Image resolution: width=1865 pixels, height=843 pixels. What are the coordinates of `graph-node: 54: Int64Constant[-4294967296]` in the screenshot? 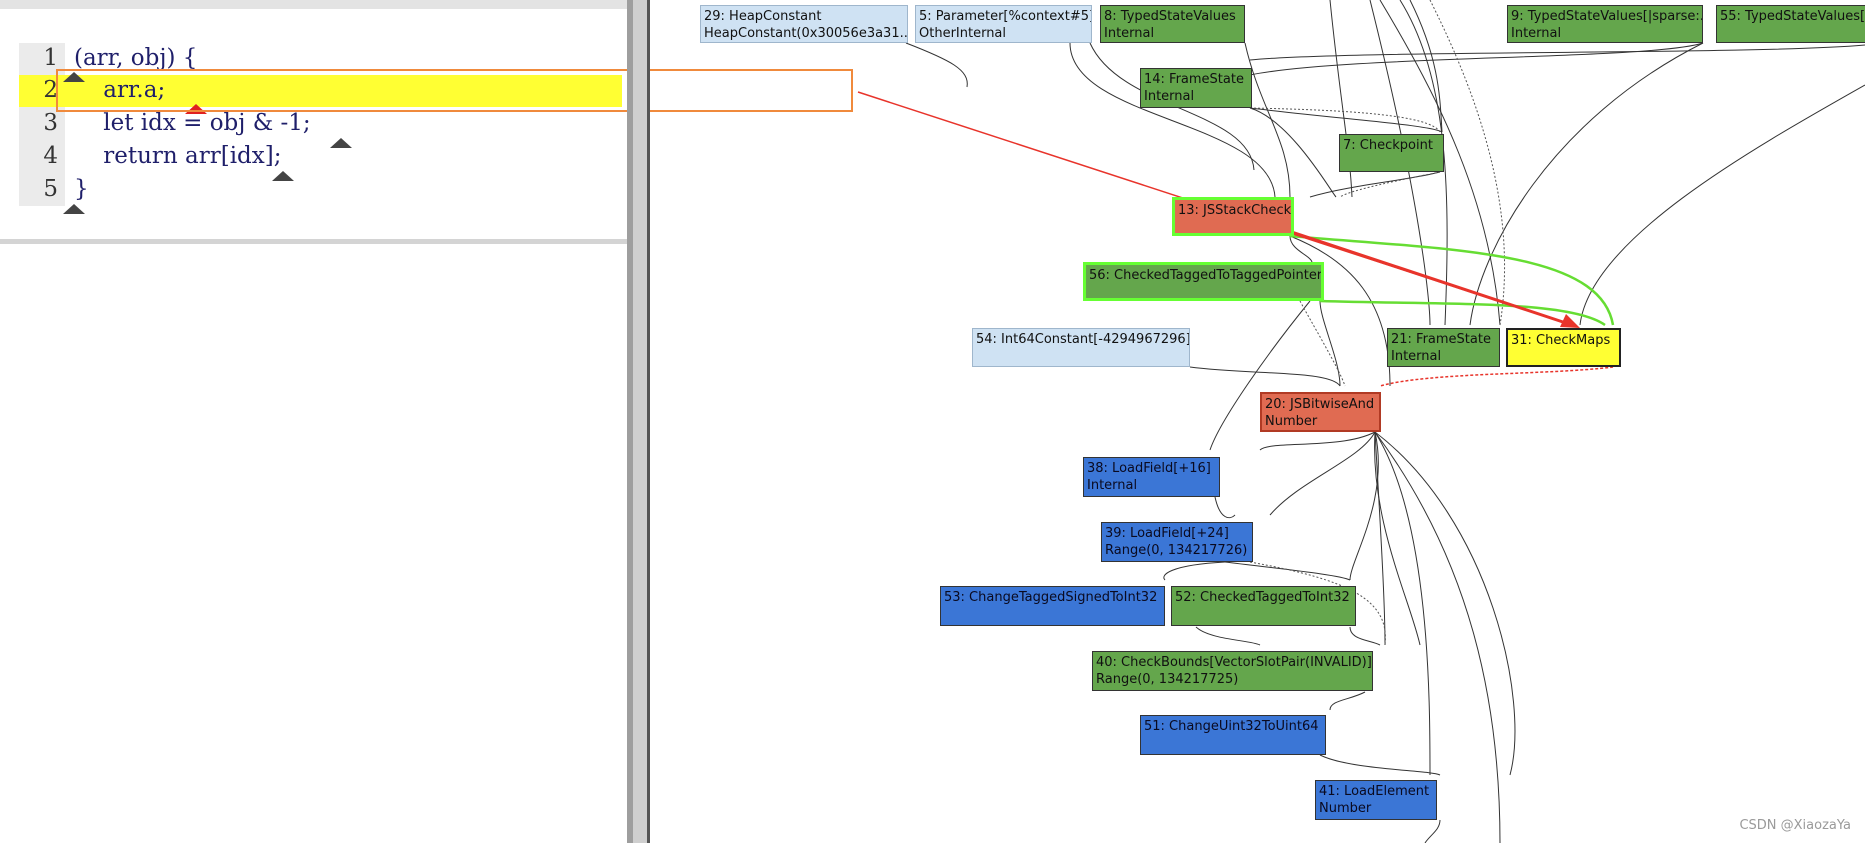 It's located at (1081, 347).